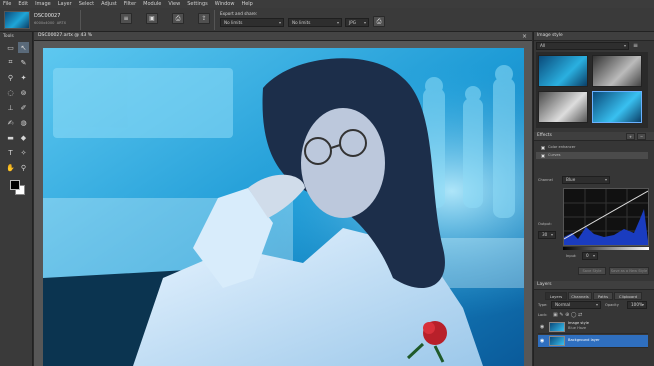 The image size is (654, 366). Describe the element at coordinates (23, 167) in the screenshot. I see `zoom-icon: ⚲` at that location.